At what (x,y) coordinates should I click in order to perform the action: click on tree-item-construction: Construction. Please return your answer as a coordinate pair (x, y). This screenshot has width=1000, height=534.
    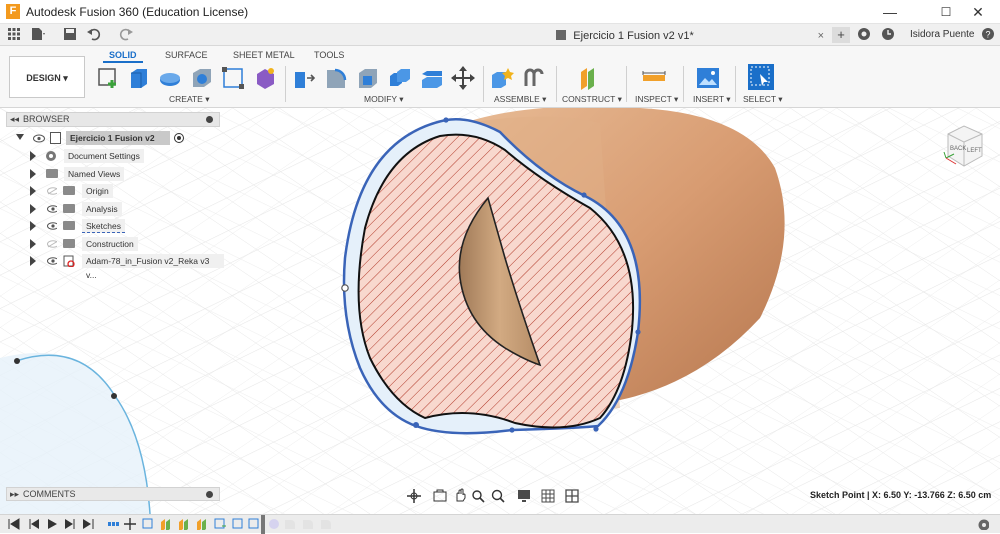
    Looking at the image, I should click on (112, 244).